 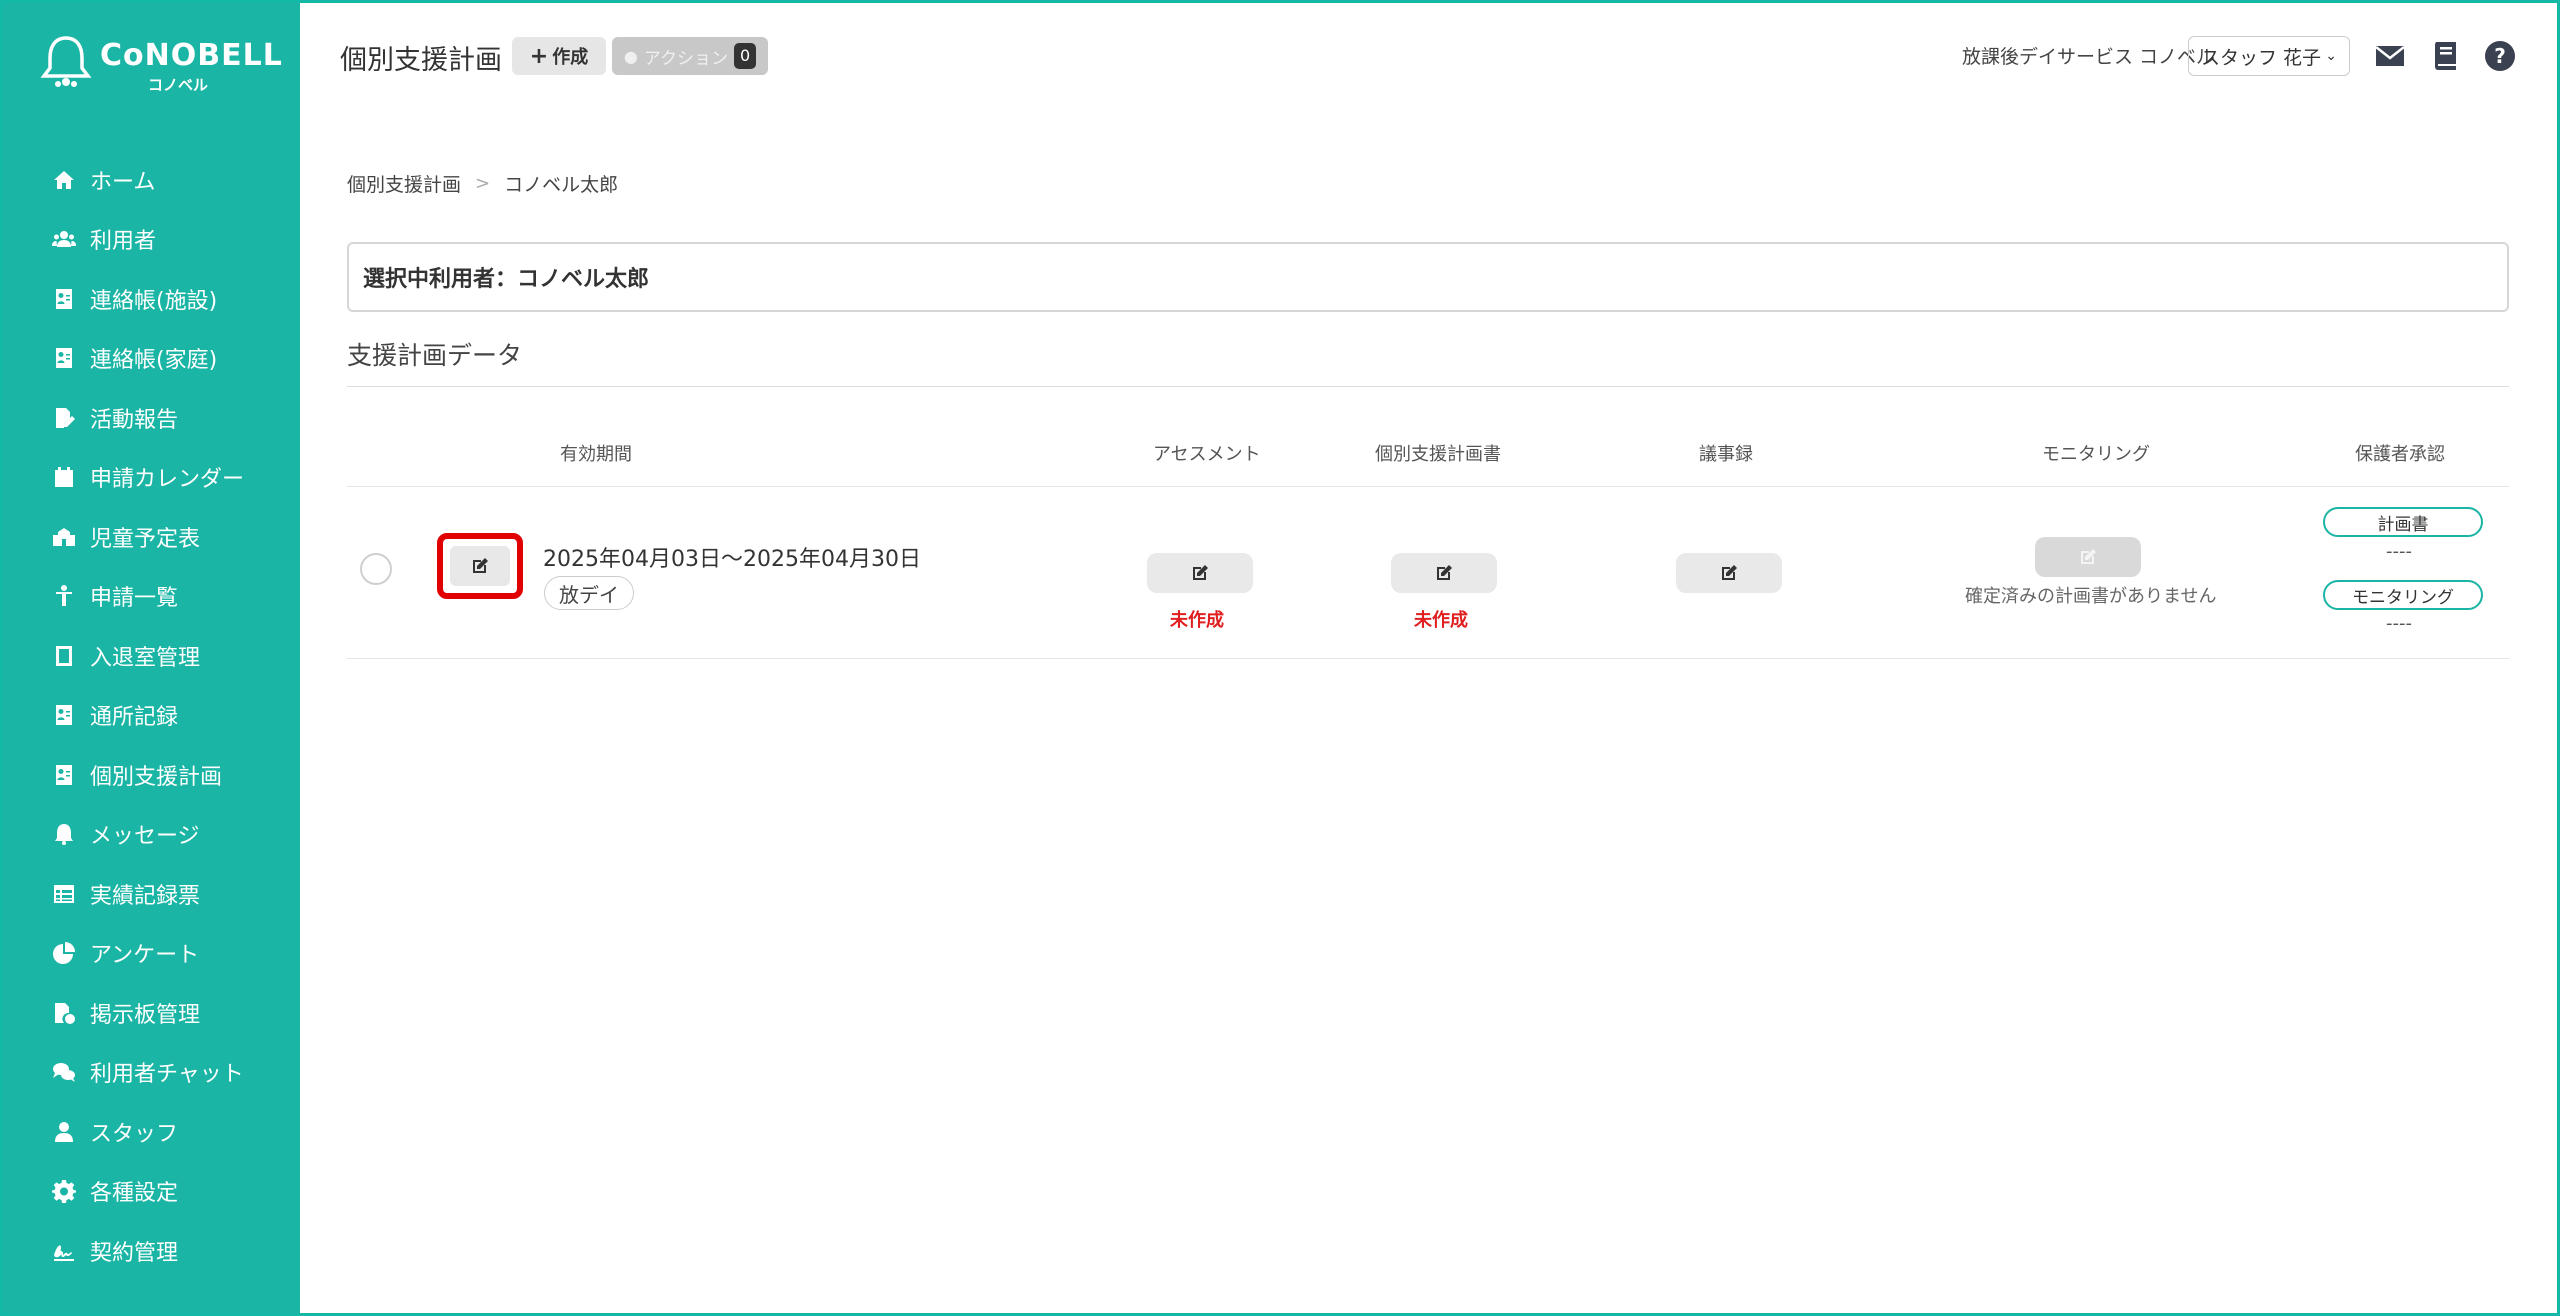 I want to click on logo: CoNOBELL コノベル, so click(x=161, y=65).